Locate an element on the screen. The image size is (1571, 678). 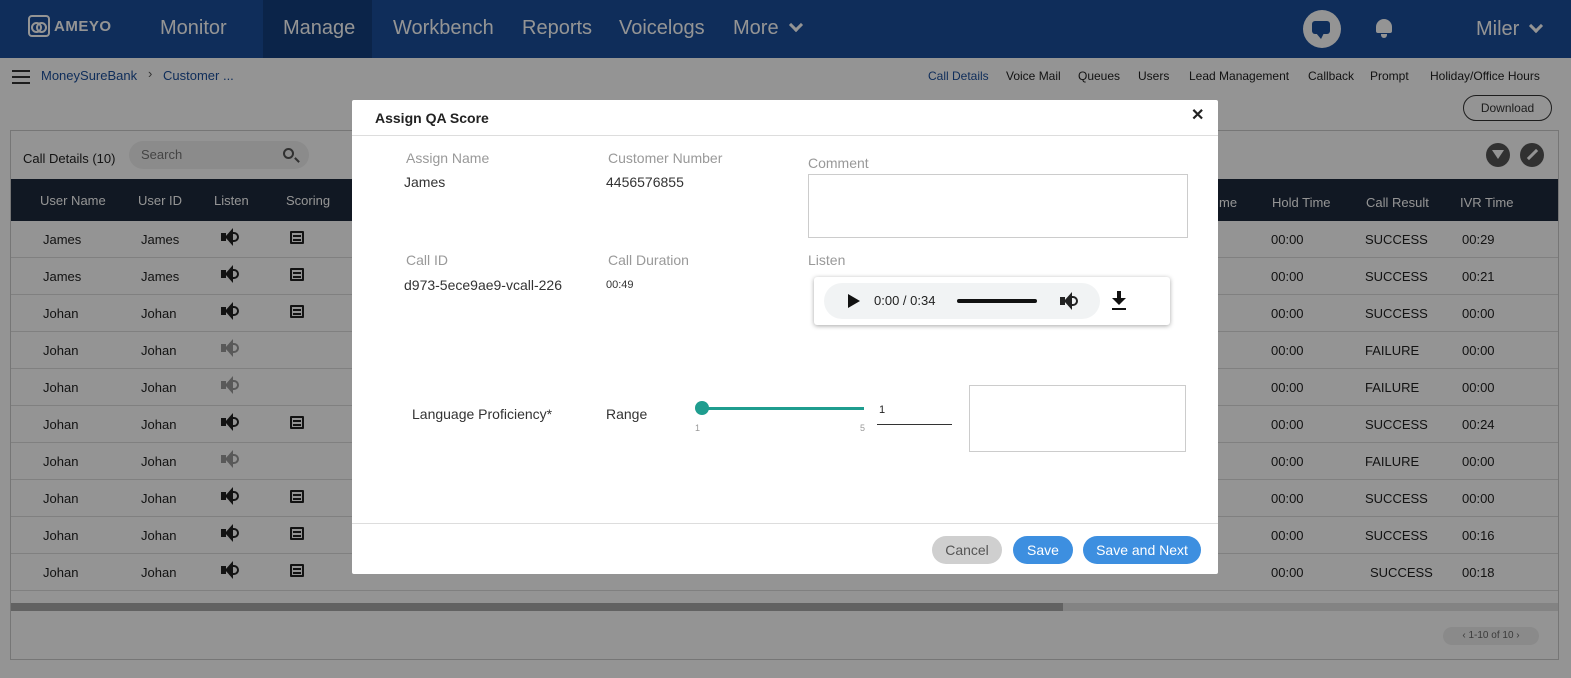
dialog-title: Assign QA Score is located at coordinates (432, 118).